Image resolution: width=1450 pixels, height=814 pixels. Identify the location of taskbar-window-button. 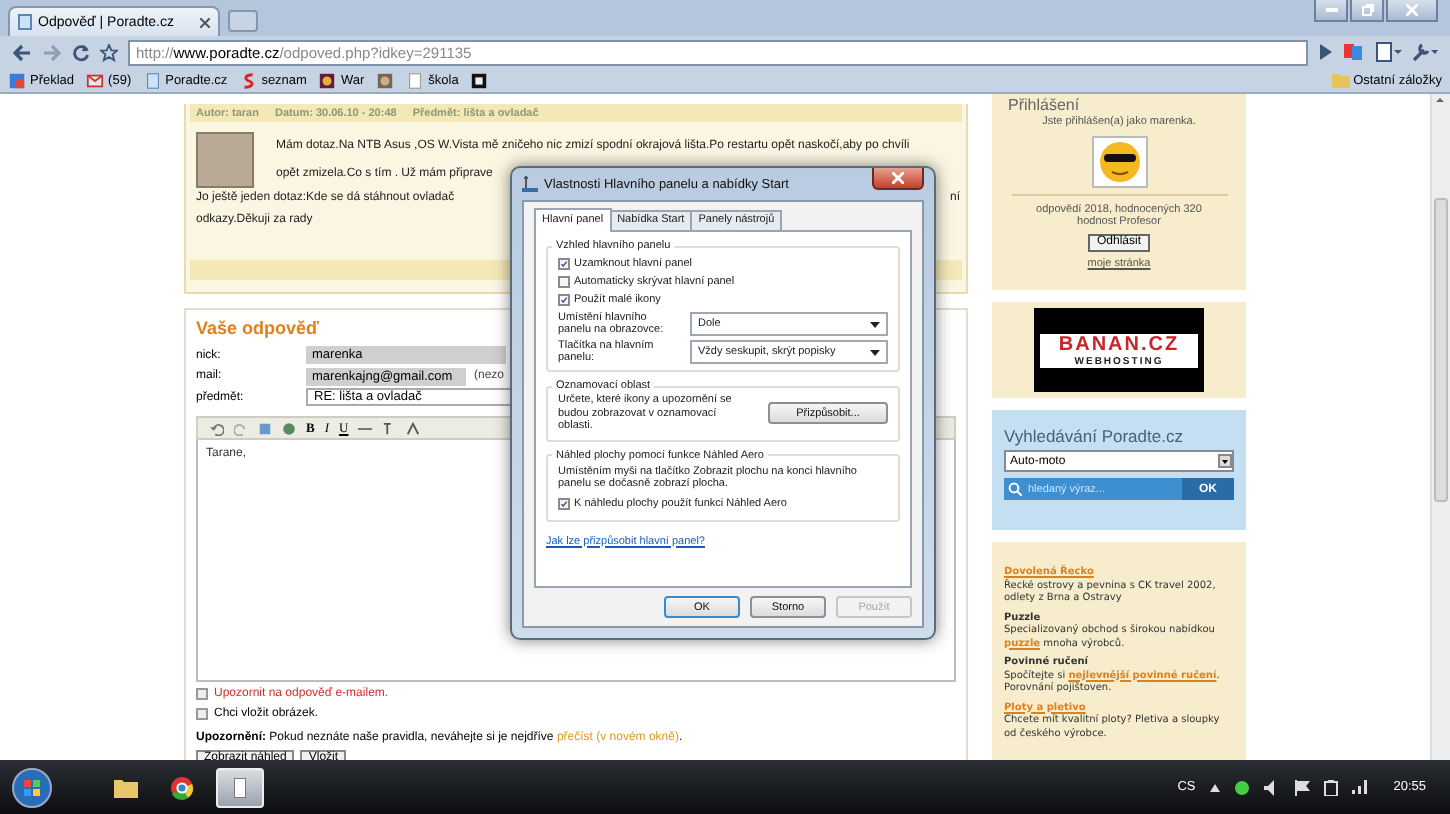
(240, 787).